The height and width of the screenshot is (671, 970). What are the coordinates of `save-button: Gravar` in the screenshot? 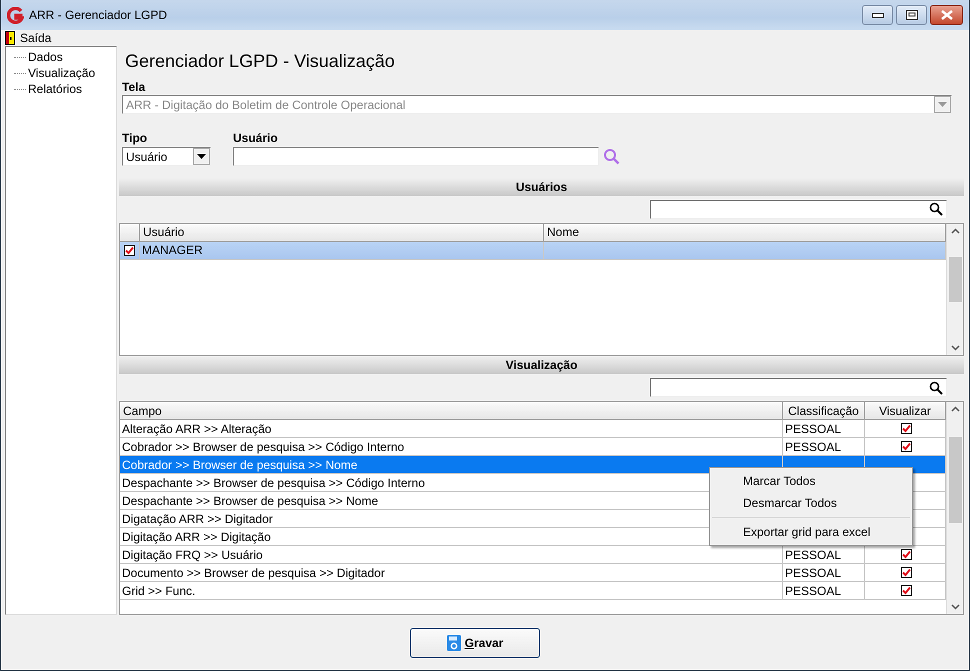 It's located at (475, 643).